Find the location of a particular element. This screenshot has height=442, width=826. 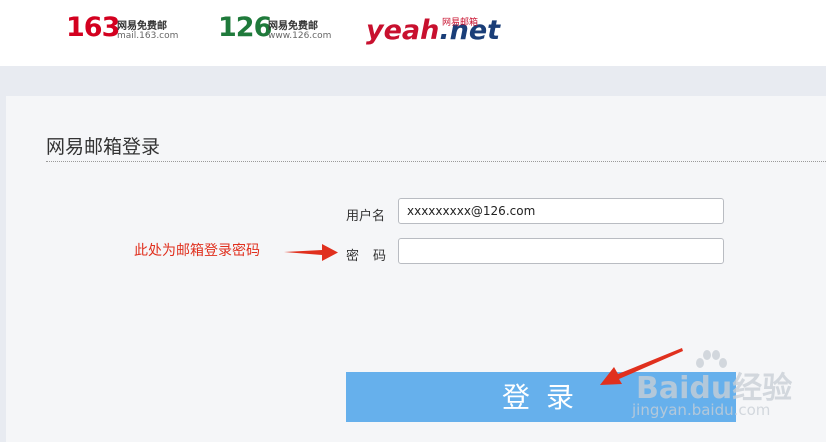

password-input is located at coordinates (561, 251).